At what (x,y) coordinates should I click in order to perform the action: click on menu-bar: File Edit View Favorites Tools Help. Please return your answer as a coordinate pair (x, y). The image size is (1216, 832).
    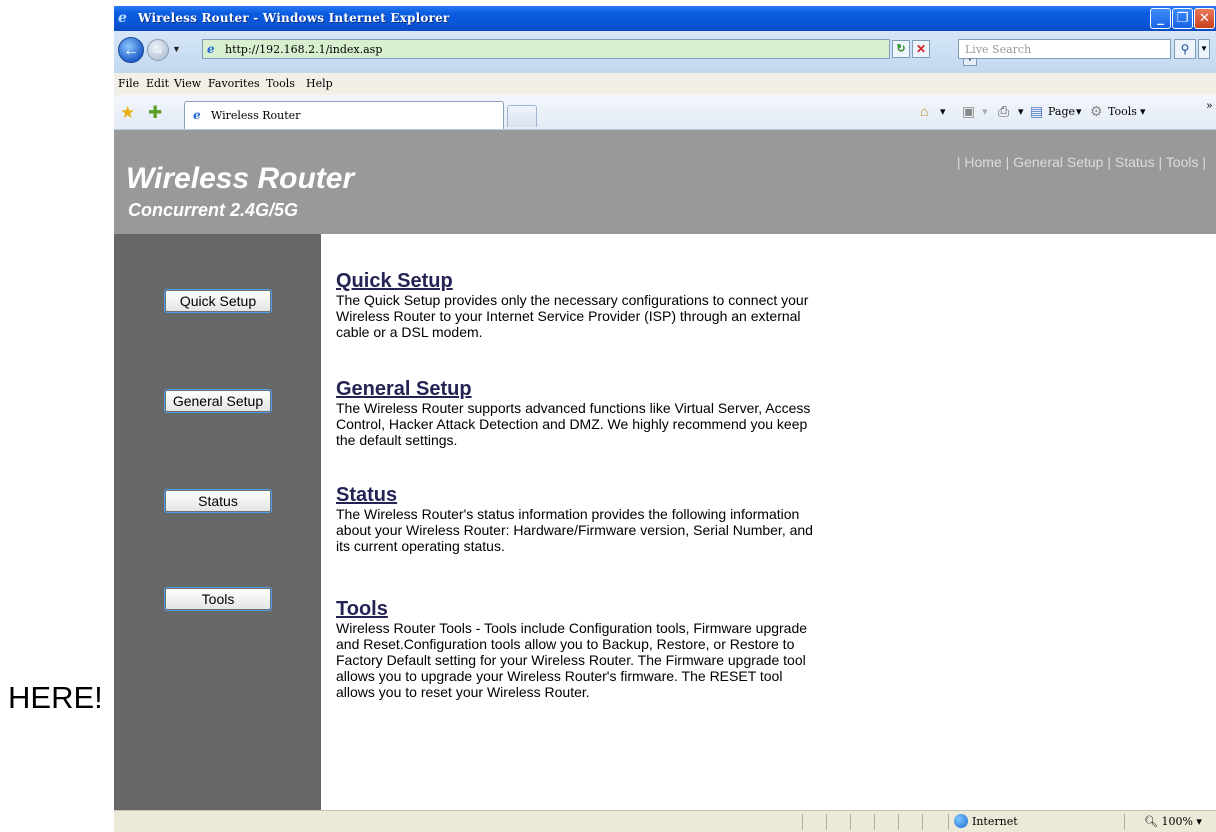
    Looking at the image, I should click on (665, 84).